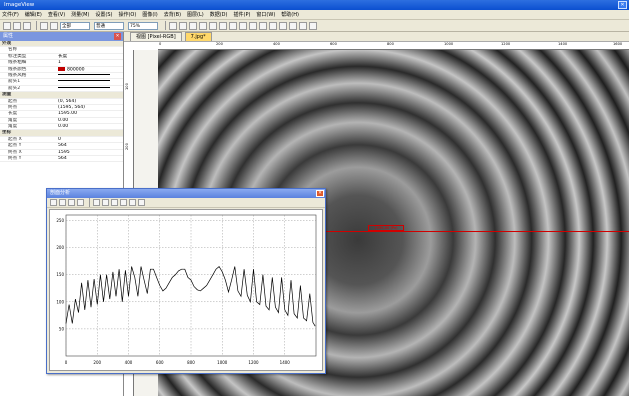 This screenshot has height=396, width=629. What do you see at coordinates (44, 25) in the screenshot?
I see `grid-icon` at bounding box center [44, 25].